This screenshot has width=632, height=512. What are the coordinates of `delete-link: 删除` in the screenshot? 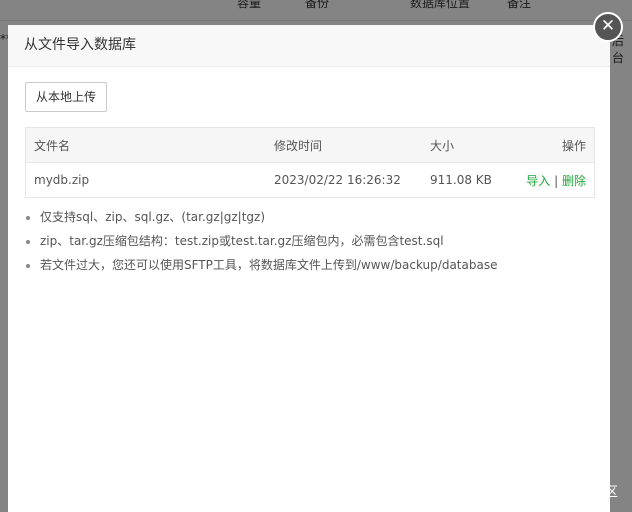 It's located at (574, 181).